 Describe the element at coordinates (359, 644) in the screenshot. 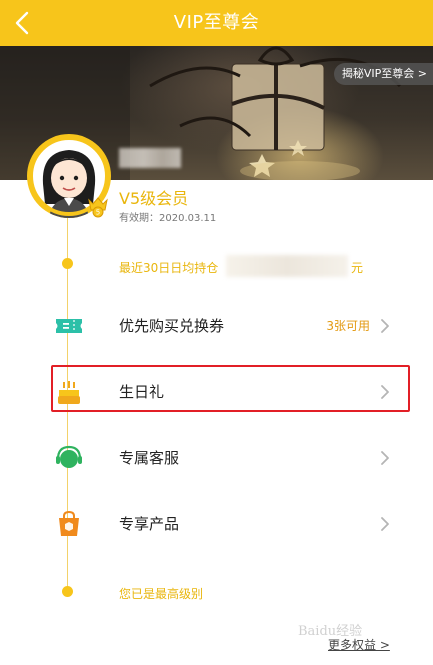

I see `more-benefits-link: 更多权益 >` at that location.